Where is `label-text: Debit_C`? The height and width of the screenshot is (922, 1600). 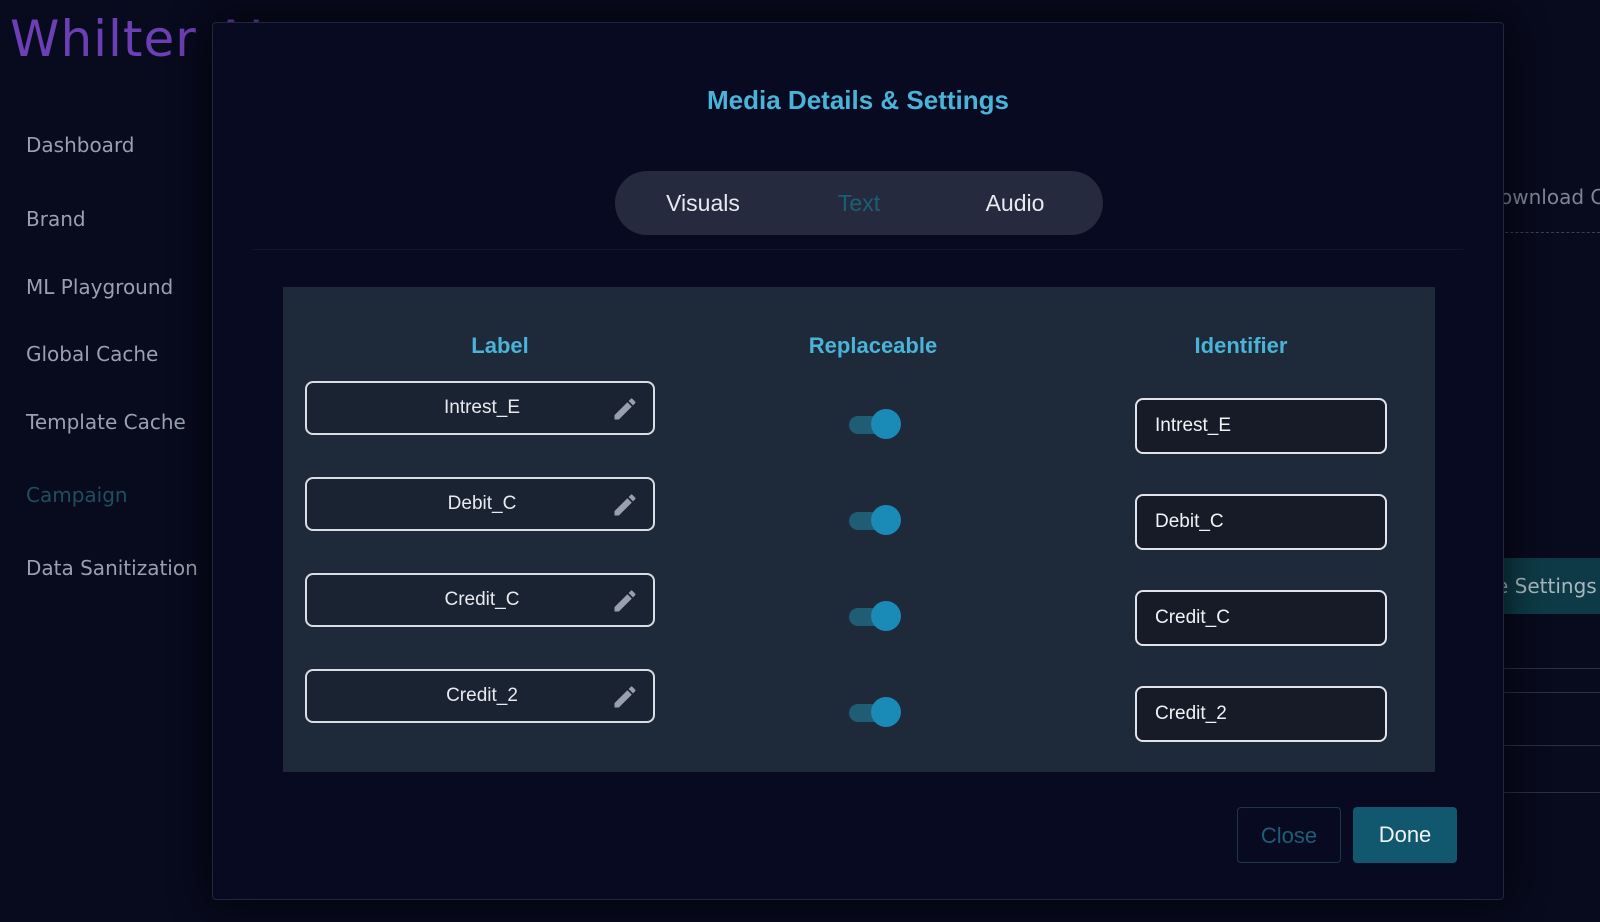
label-text: Debit_C is located at coordinates (482, 503).